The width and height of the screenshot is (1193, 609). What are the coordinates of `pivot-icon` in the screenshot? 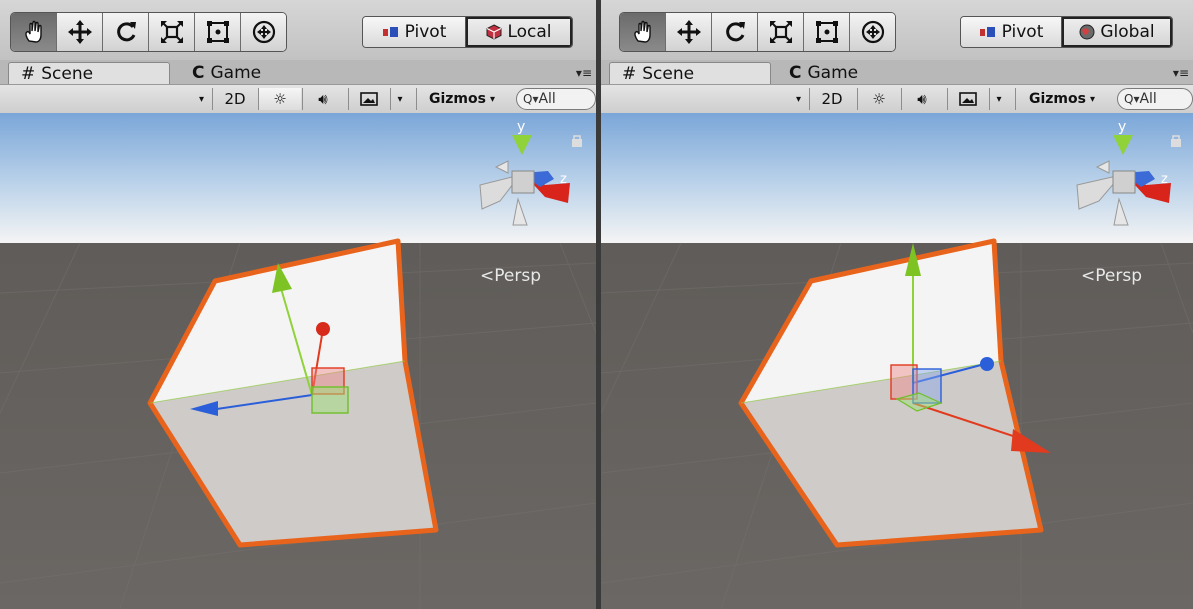 It's located at (390, 32).